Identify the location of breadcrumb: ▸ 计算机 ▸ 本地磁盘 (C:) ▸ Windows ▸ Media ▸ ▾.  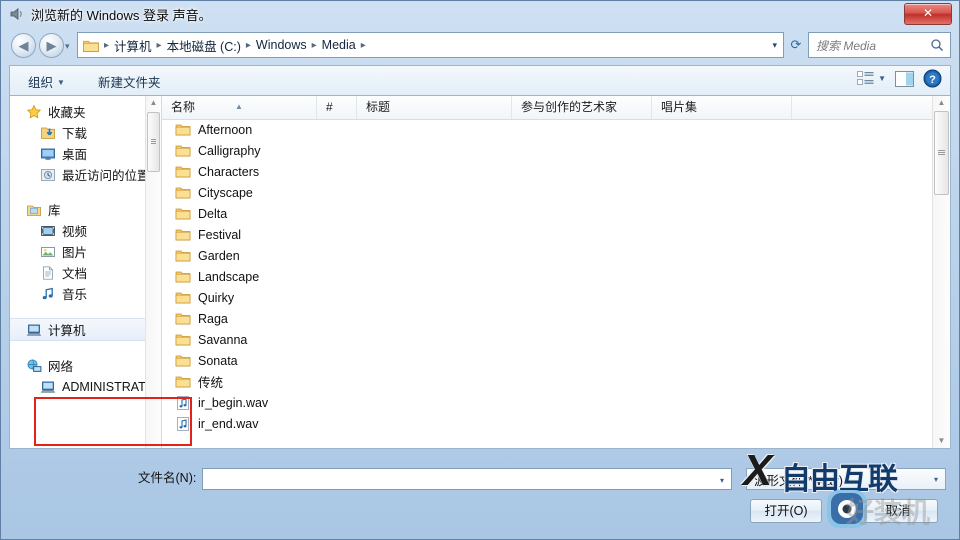
(430, 45).